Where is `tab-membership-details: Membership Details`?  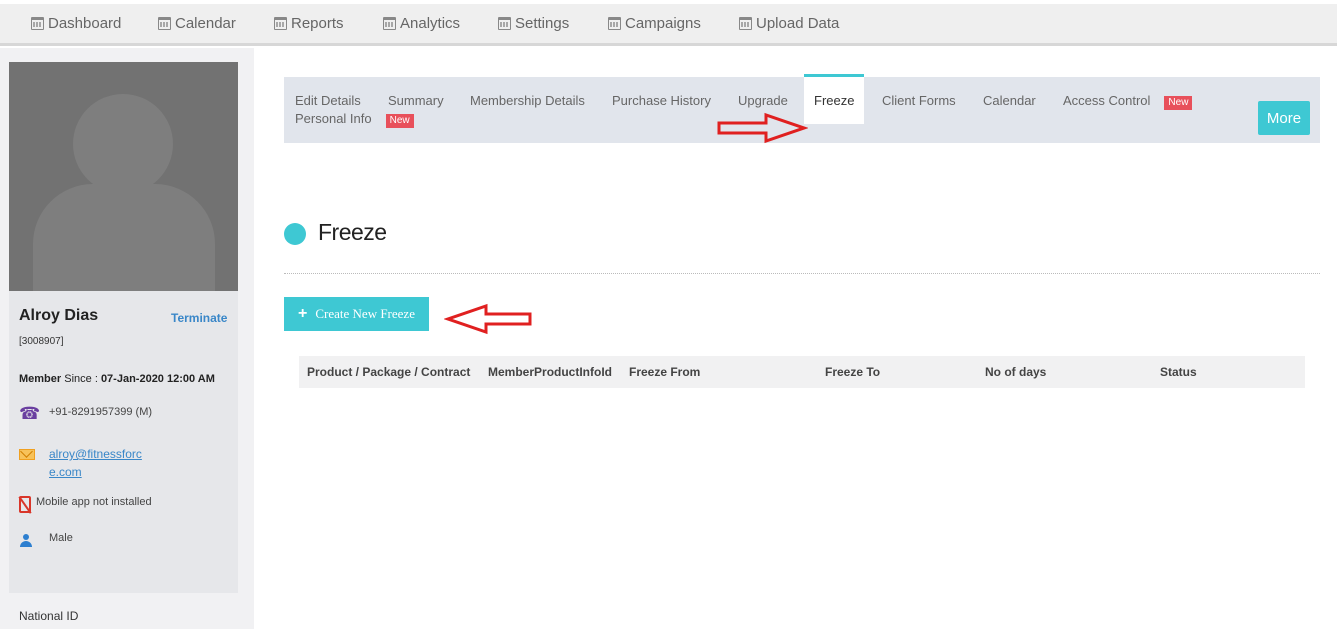 tab-membership-details: Membership Details is located at coordinates (527, 100).